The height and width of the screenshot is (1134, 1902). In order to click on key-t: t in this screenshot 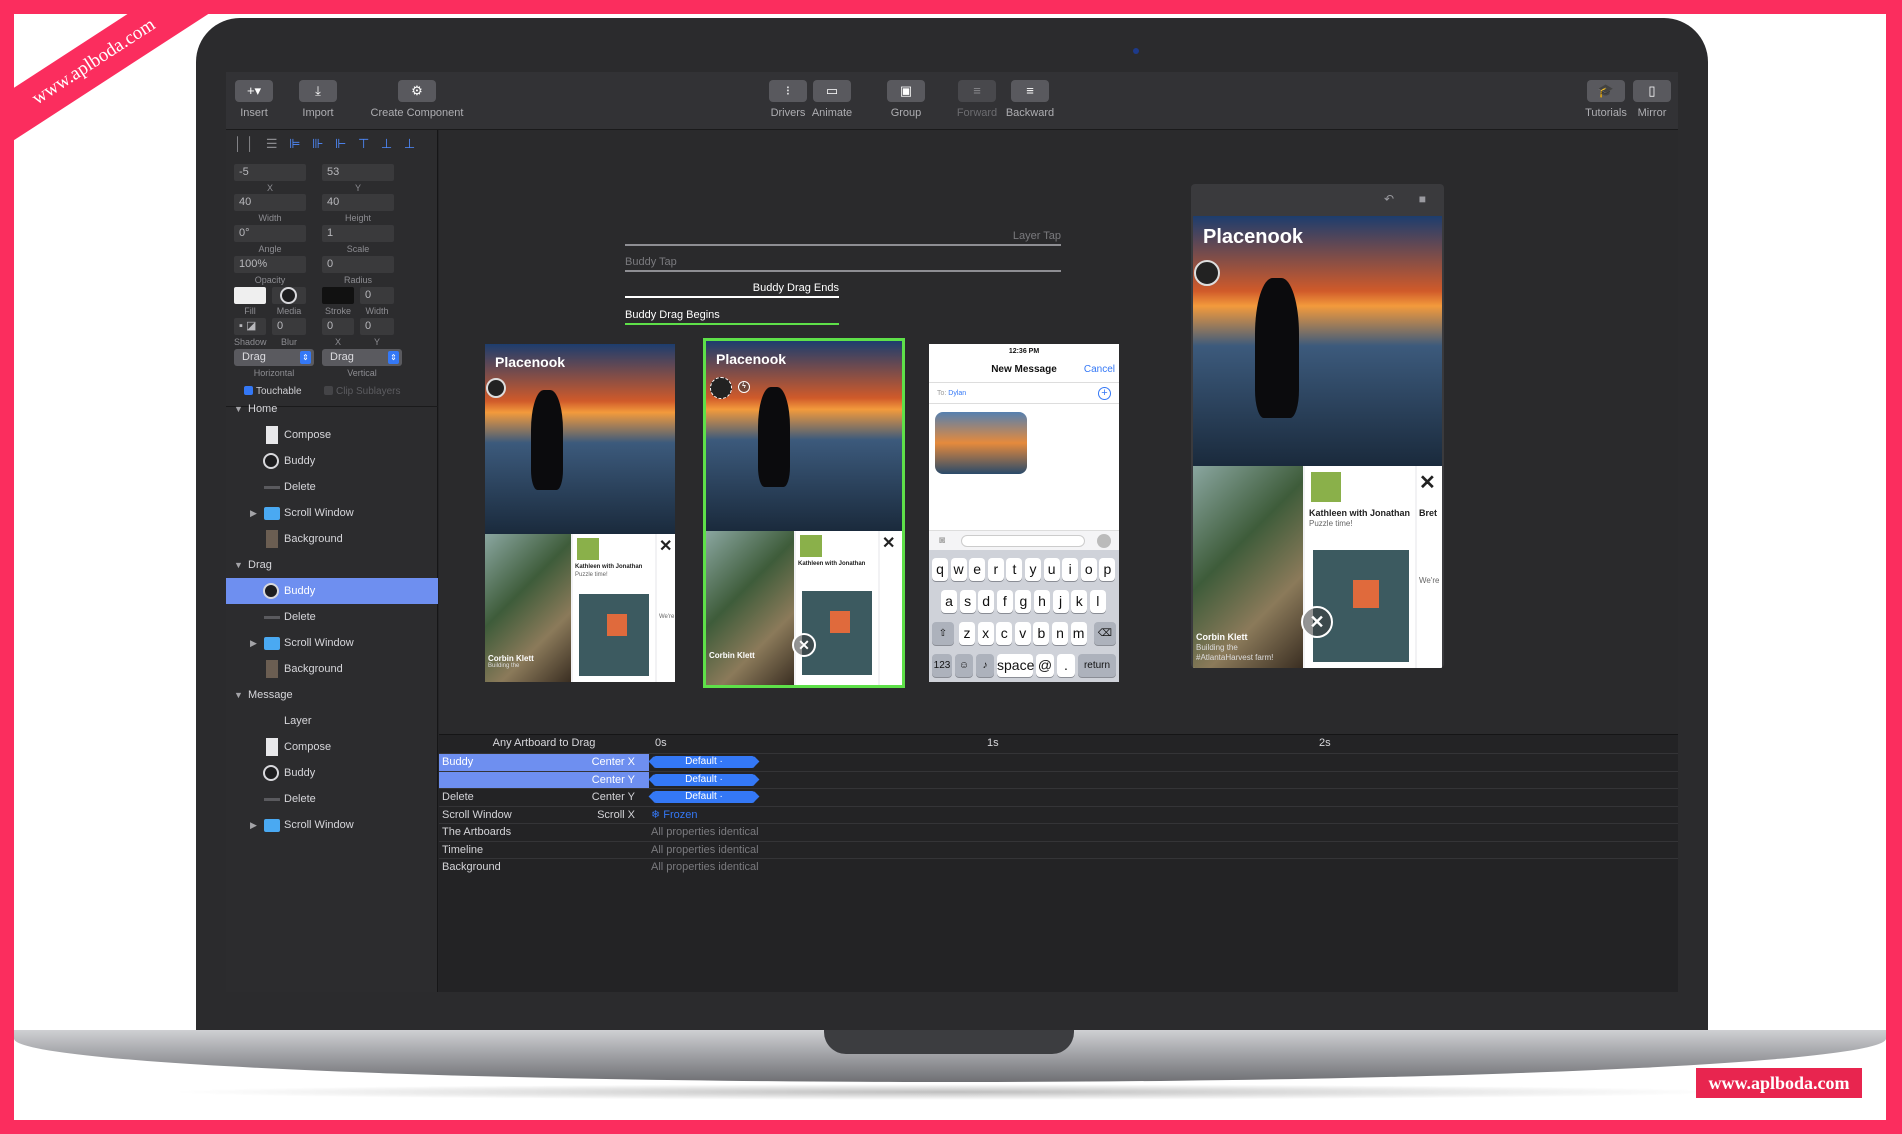, I will do `click(1014, 569)`.